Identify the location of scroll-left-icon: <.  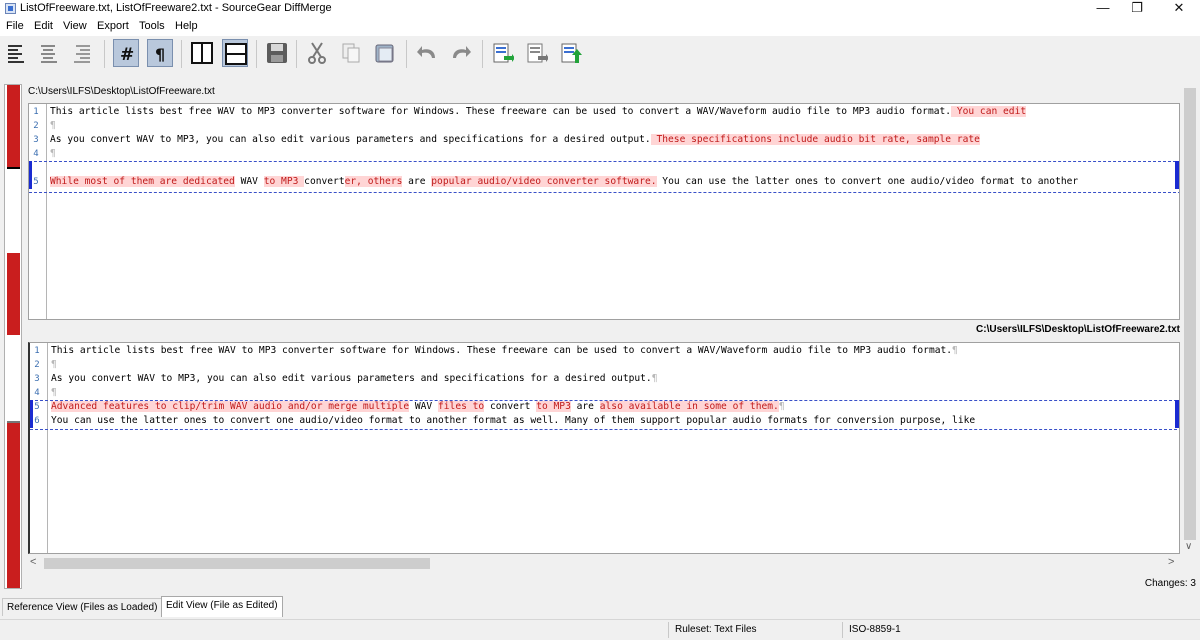
(33, 562).